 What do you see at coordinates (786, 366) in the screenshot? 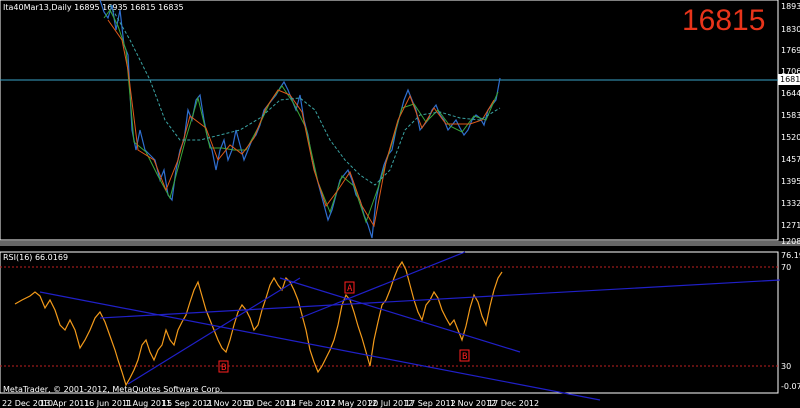
I see `rsi-tick-label: 30` at bounding box center [786, 366].